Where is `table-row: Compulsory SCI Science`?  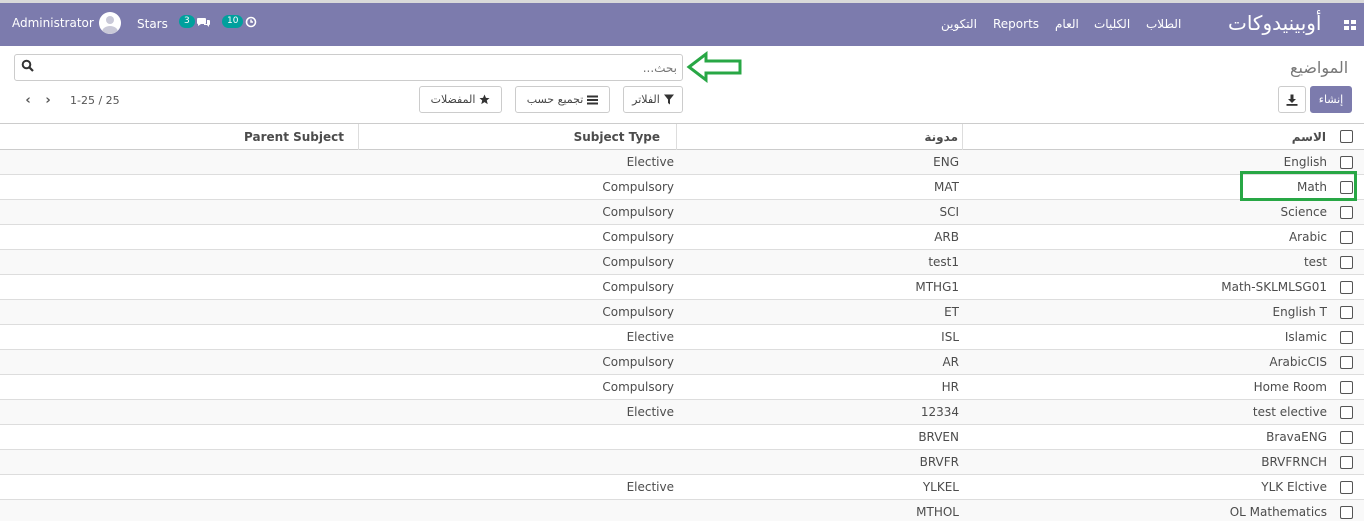 table-row: Compulsory SCI Science is located at coordinates (682, 212).